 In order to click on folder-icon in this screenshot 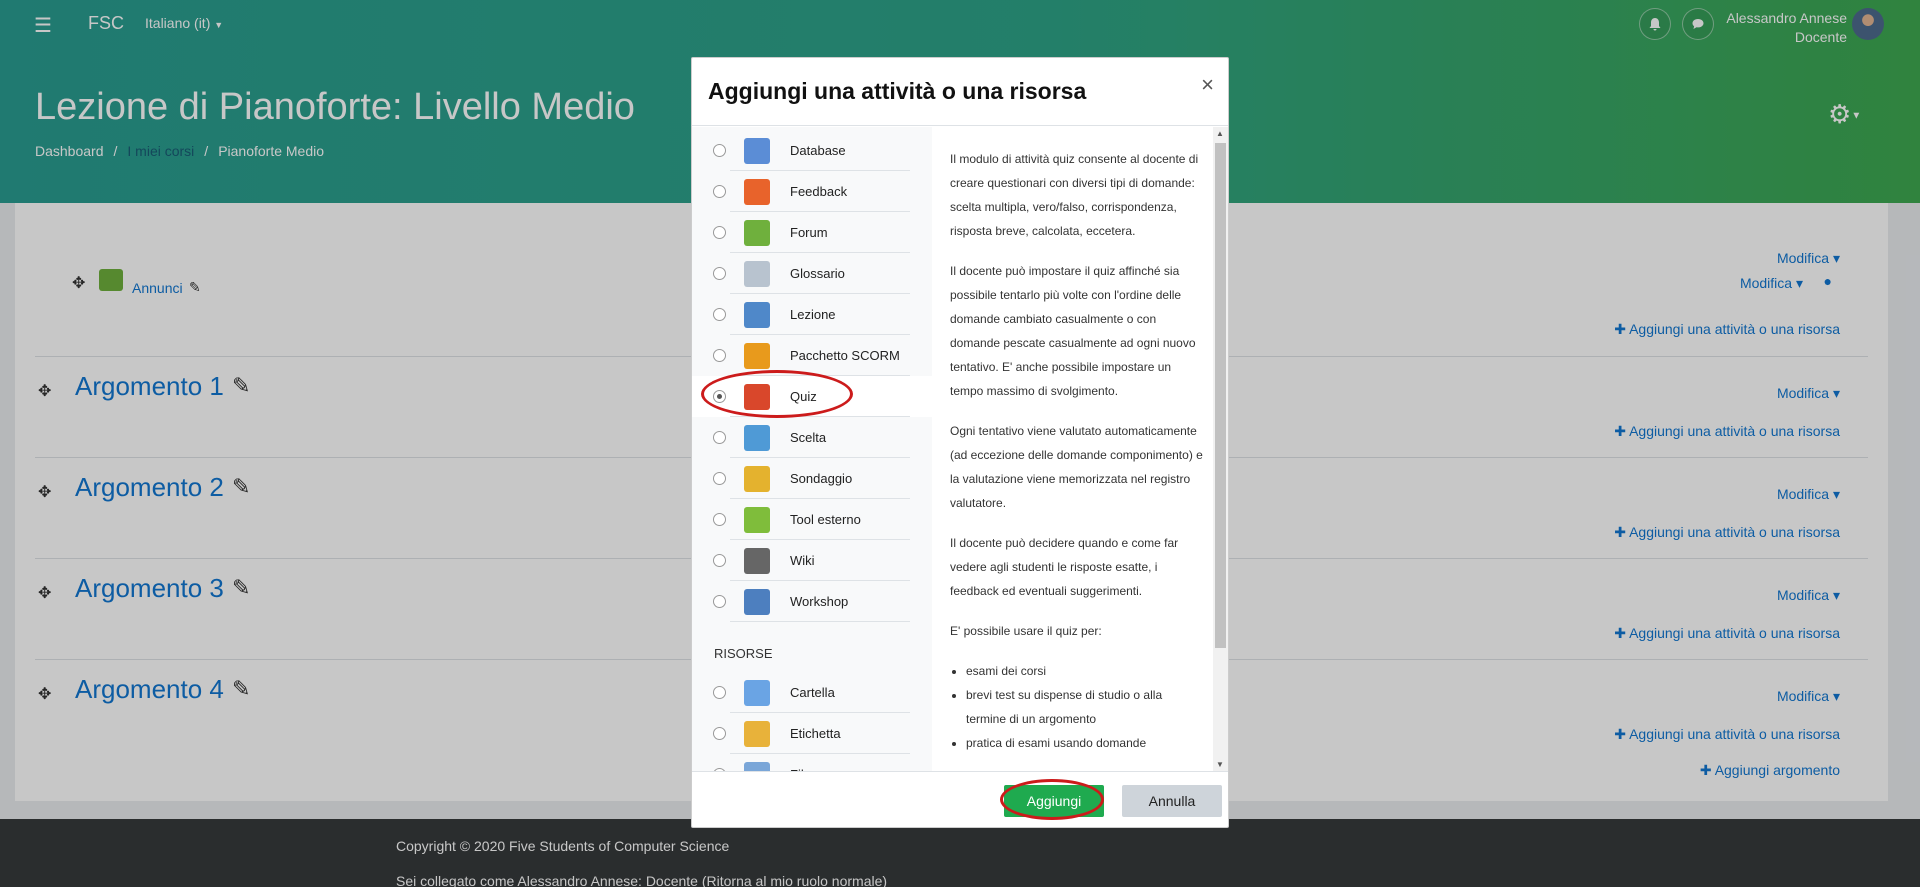, I will do `click(757, 693)`.